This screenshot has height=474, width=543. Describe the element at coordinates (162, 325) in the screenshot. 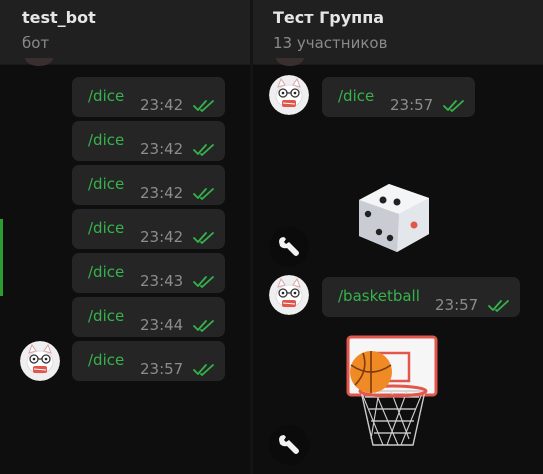

I see `message-time: 23:44` at that location.